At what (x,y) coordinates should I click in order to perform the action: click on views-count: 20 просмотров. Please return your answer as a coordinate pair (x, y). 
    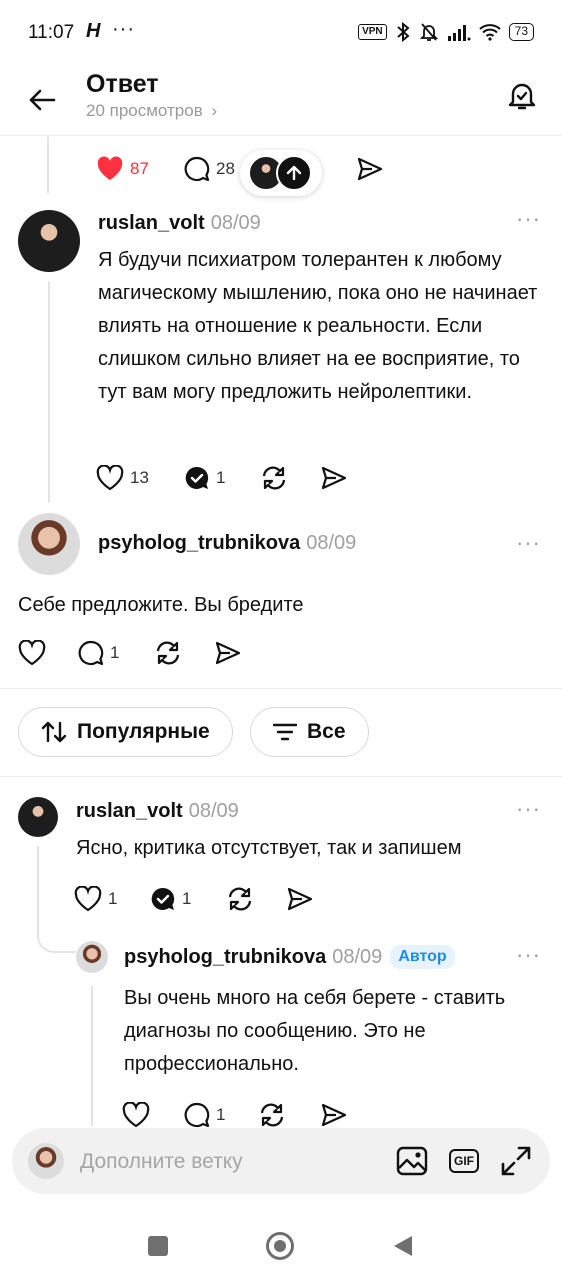
    Looking at the image, I should click on (144, 110).